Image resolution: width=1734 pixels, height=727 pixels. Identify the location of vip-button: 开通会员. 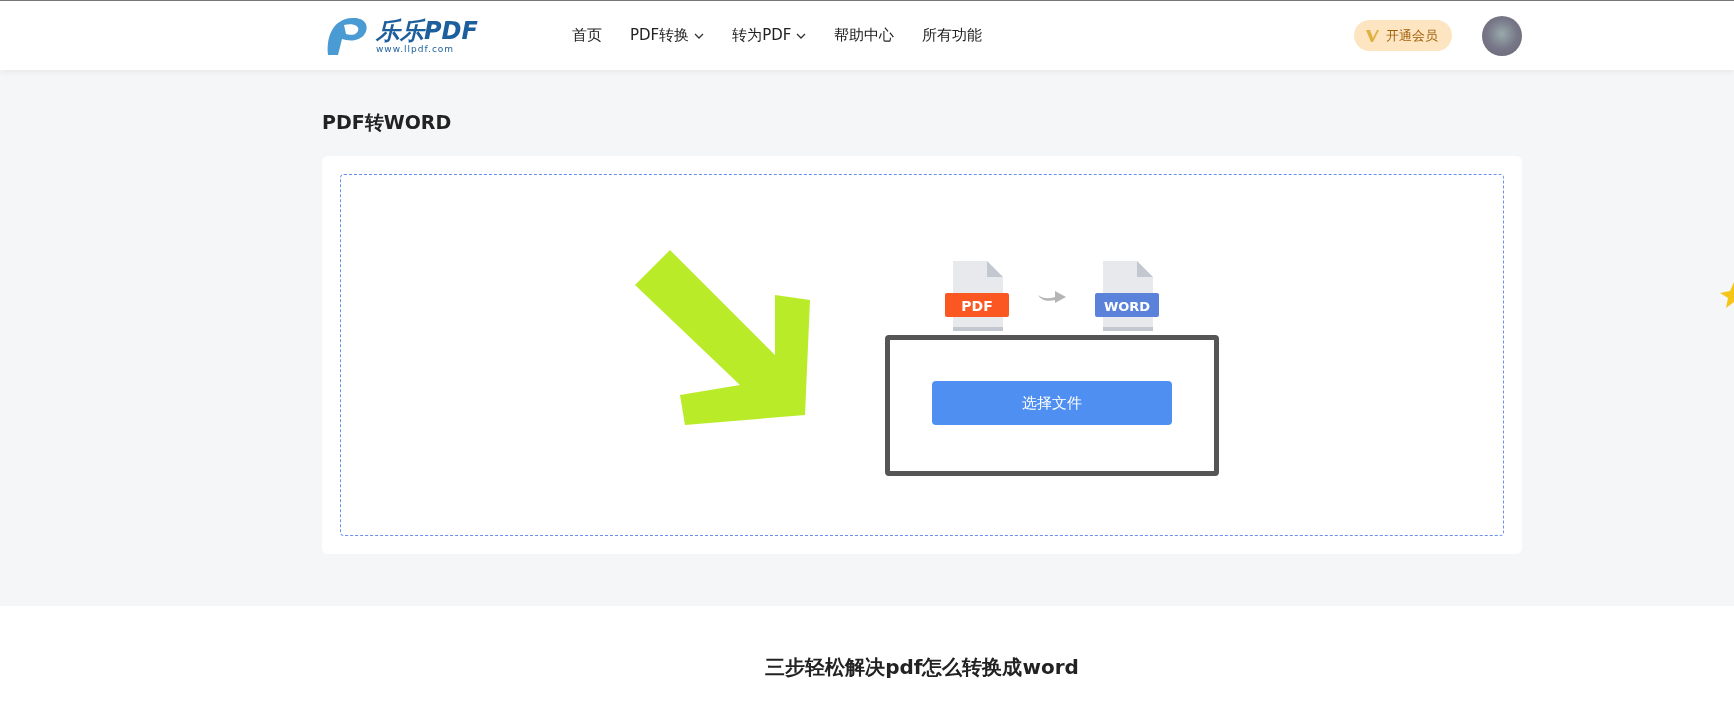
(1403, 35).